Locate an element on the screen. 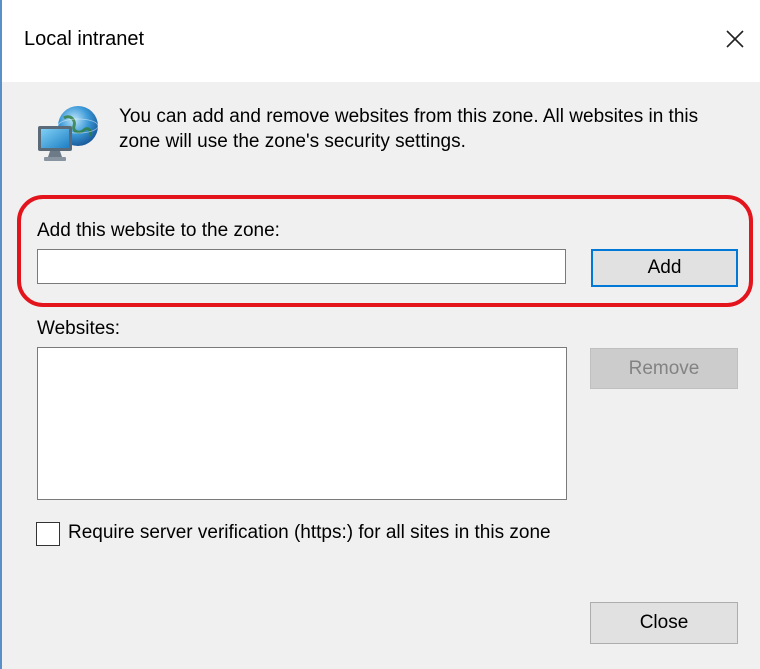  add-button: Add is located at coordinates (664, 268).